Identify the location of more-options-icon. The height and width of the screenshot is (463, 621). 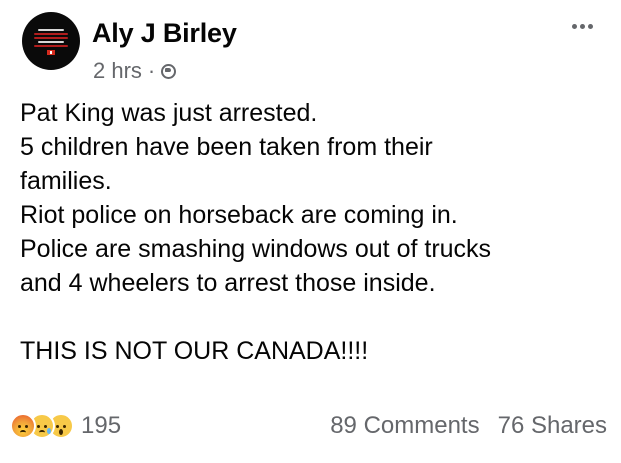
(582, 26).